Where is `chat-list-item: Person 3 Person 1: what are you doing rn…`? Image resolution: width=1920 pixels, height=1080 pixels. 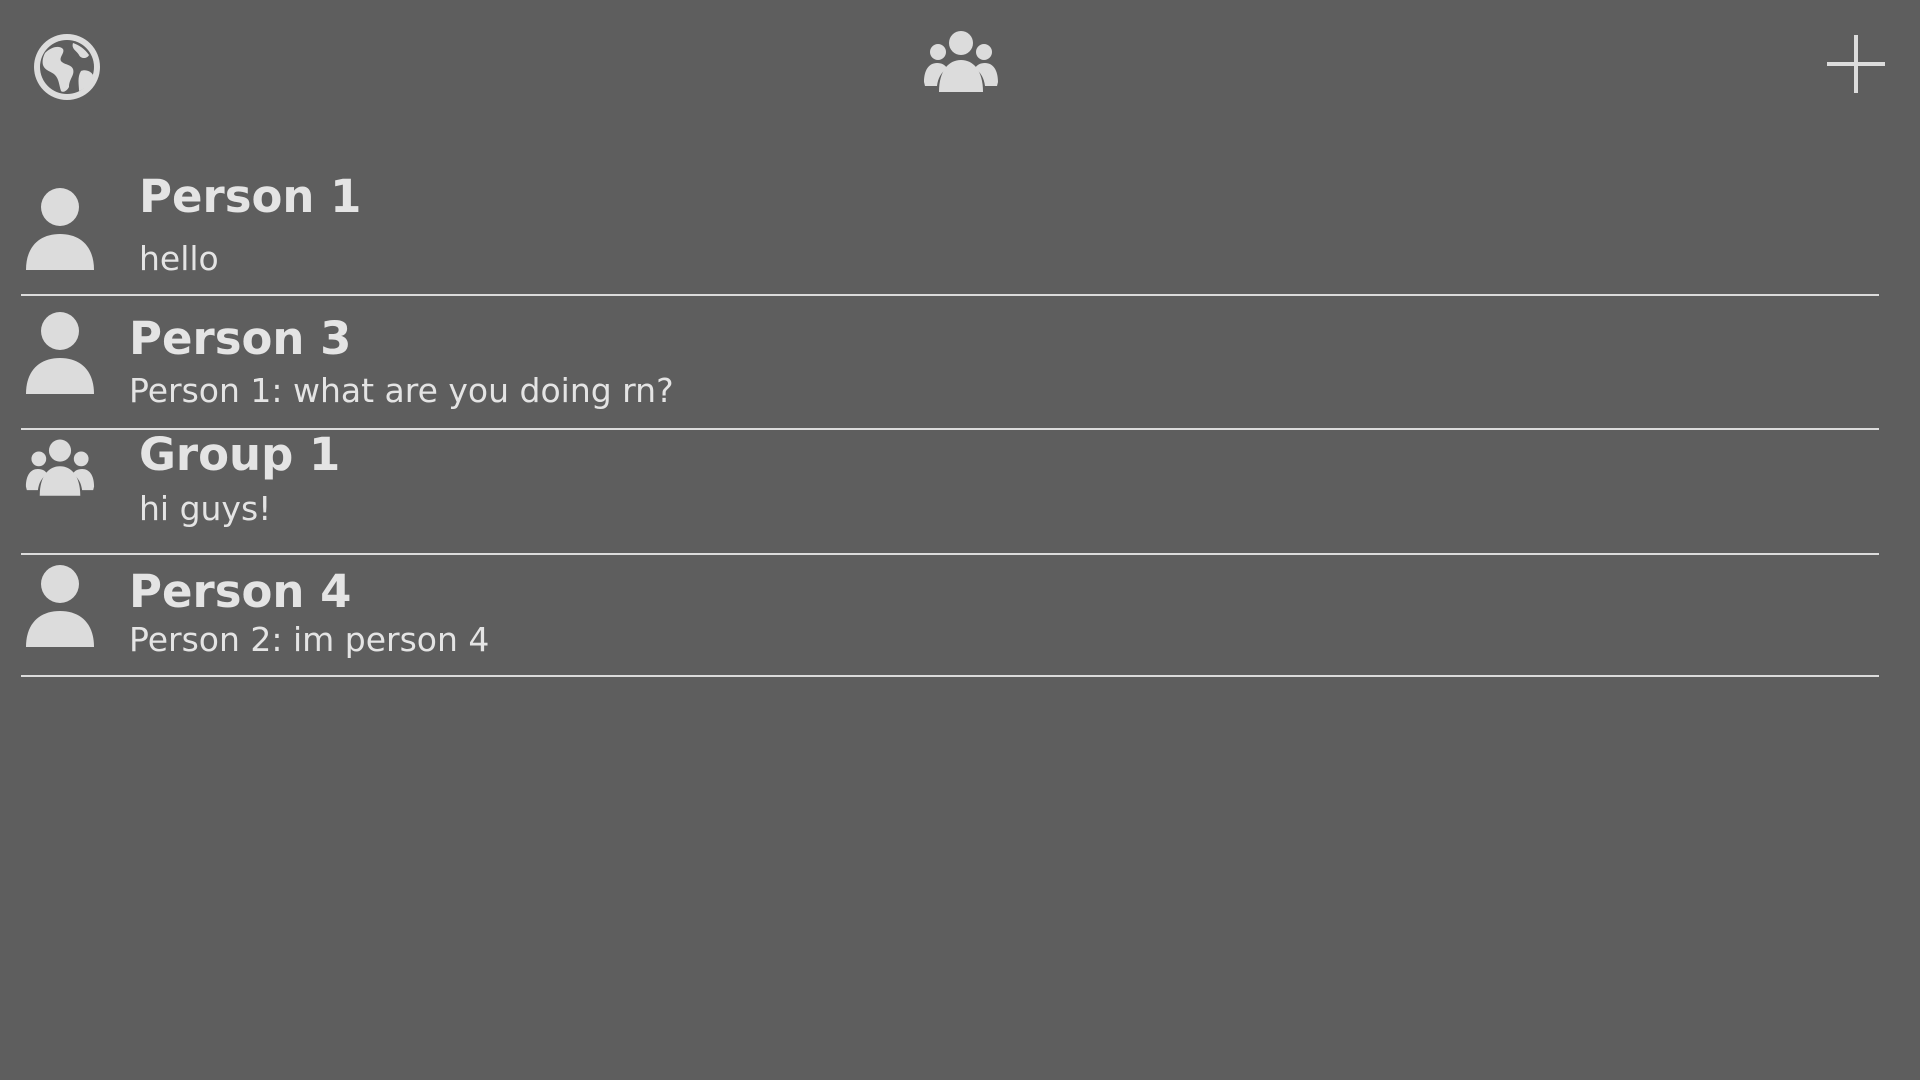 chat-list-item: Person 3 Person 1: what are you doing rn… is located at coordinates (950, 363).